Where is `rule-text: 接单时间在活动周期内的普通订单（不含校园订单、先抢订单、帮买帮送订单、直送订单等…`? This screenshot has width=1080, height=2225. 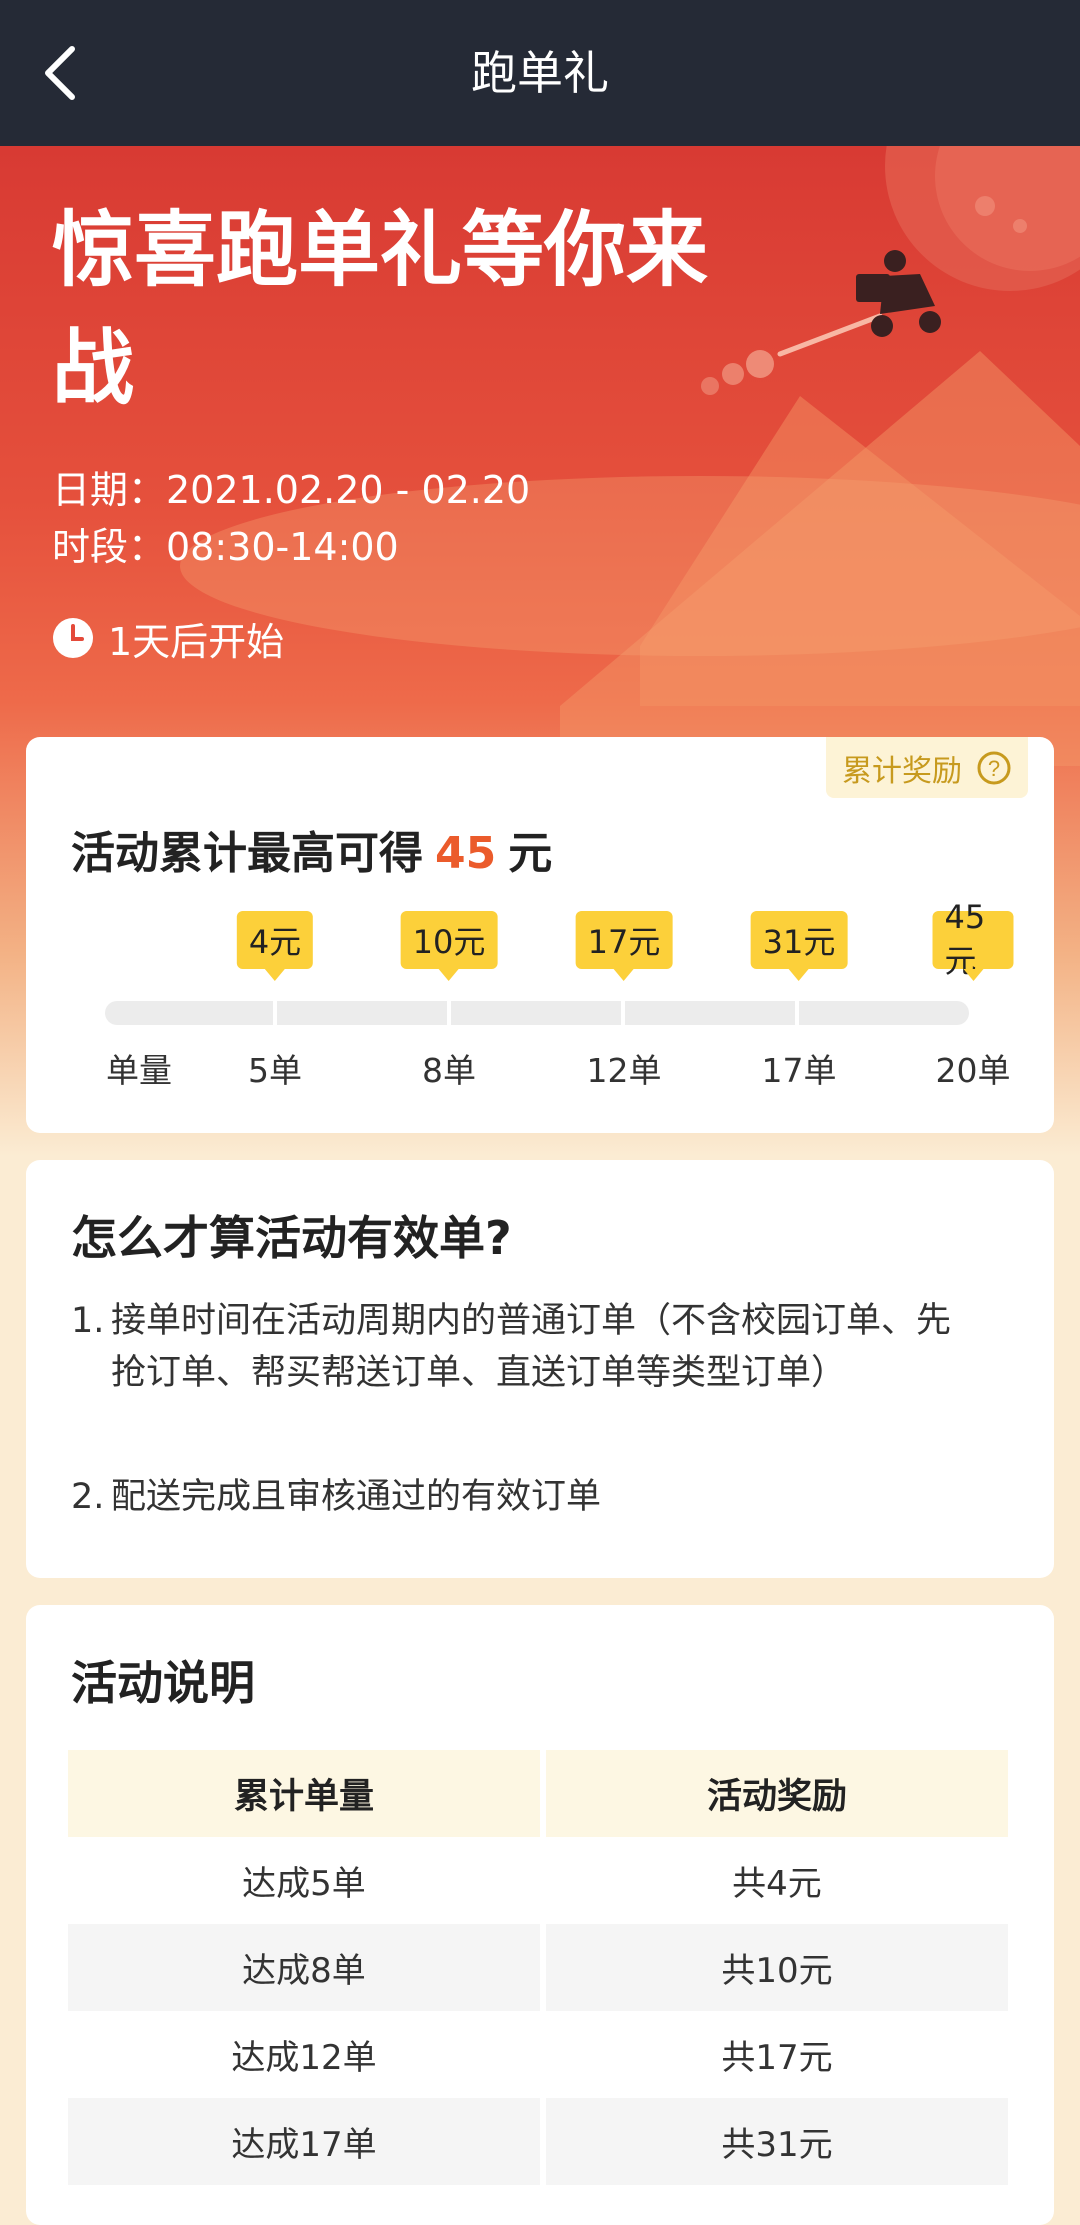 rule-text: 接单时间在活动周期内的普通订单（不含校园订单、先抢订单、帮买帮送订单、直送订单等… is located at coordinates (531, 1347).